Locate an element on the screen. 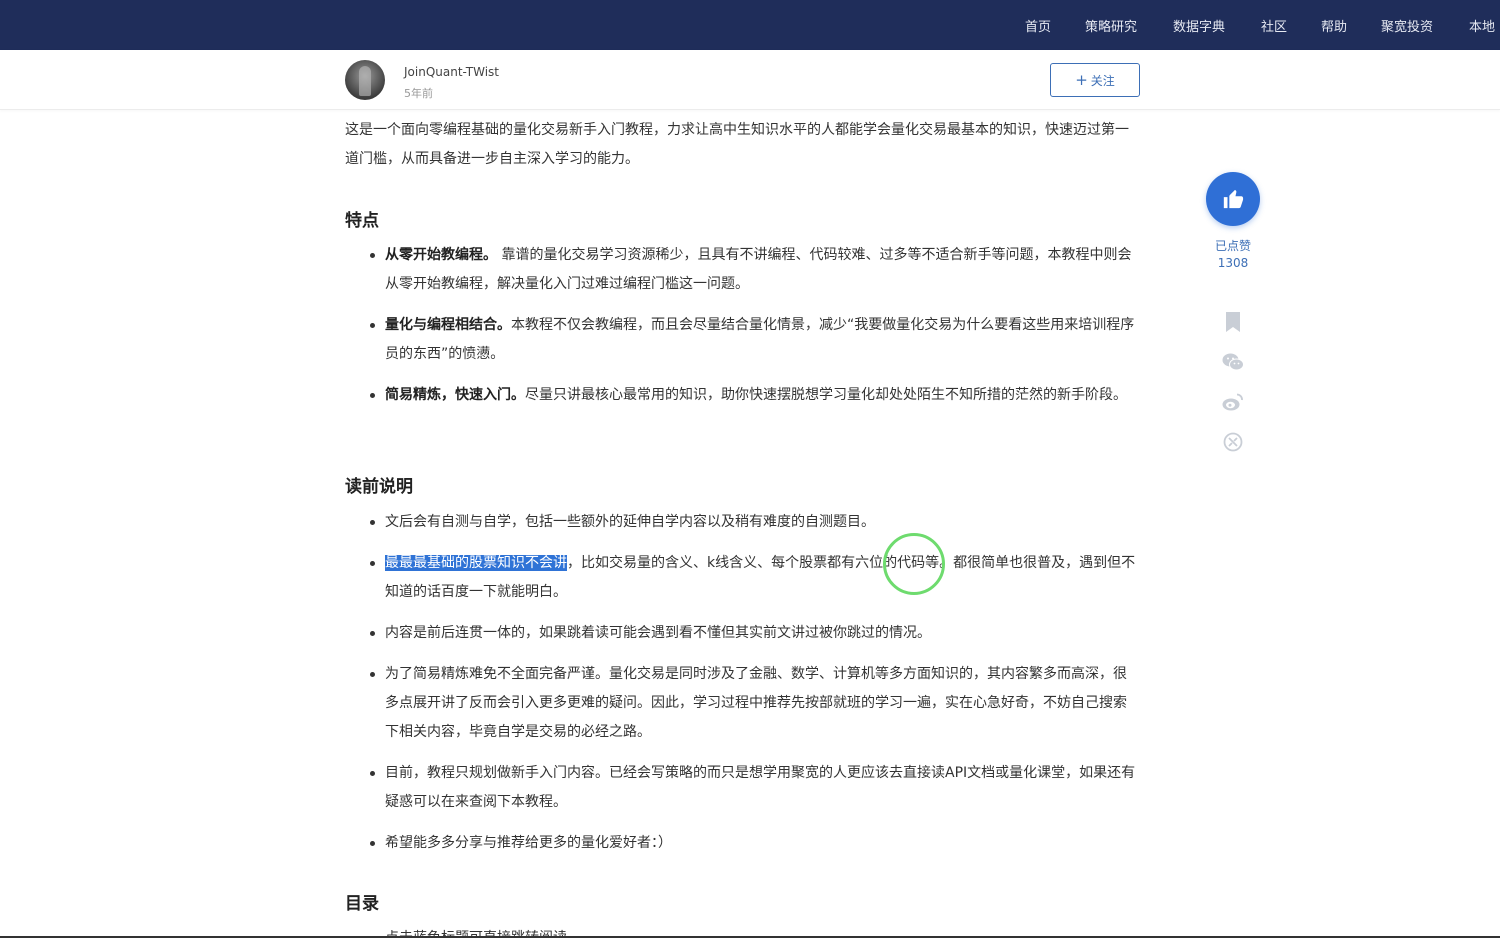  avatar is located at coordinates (365, 80).